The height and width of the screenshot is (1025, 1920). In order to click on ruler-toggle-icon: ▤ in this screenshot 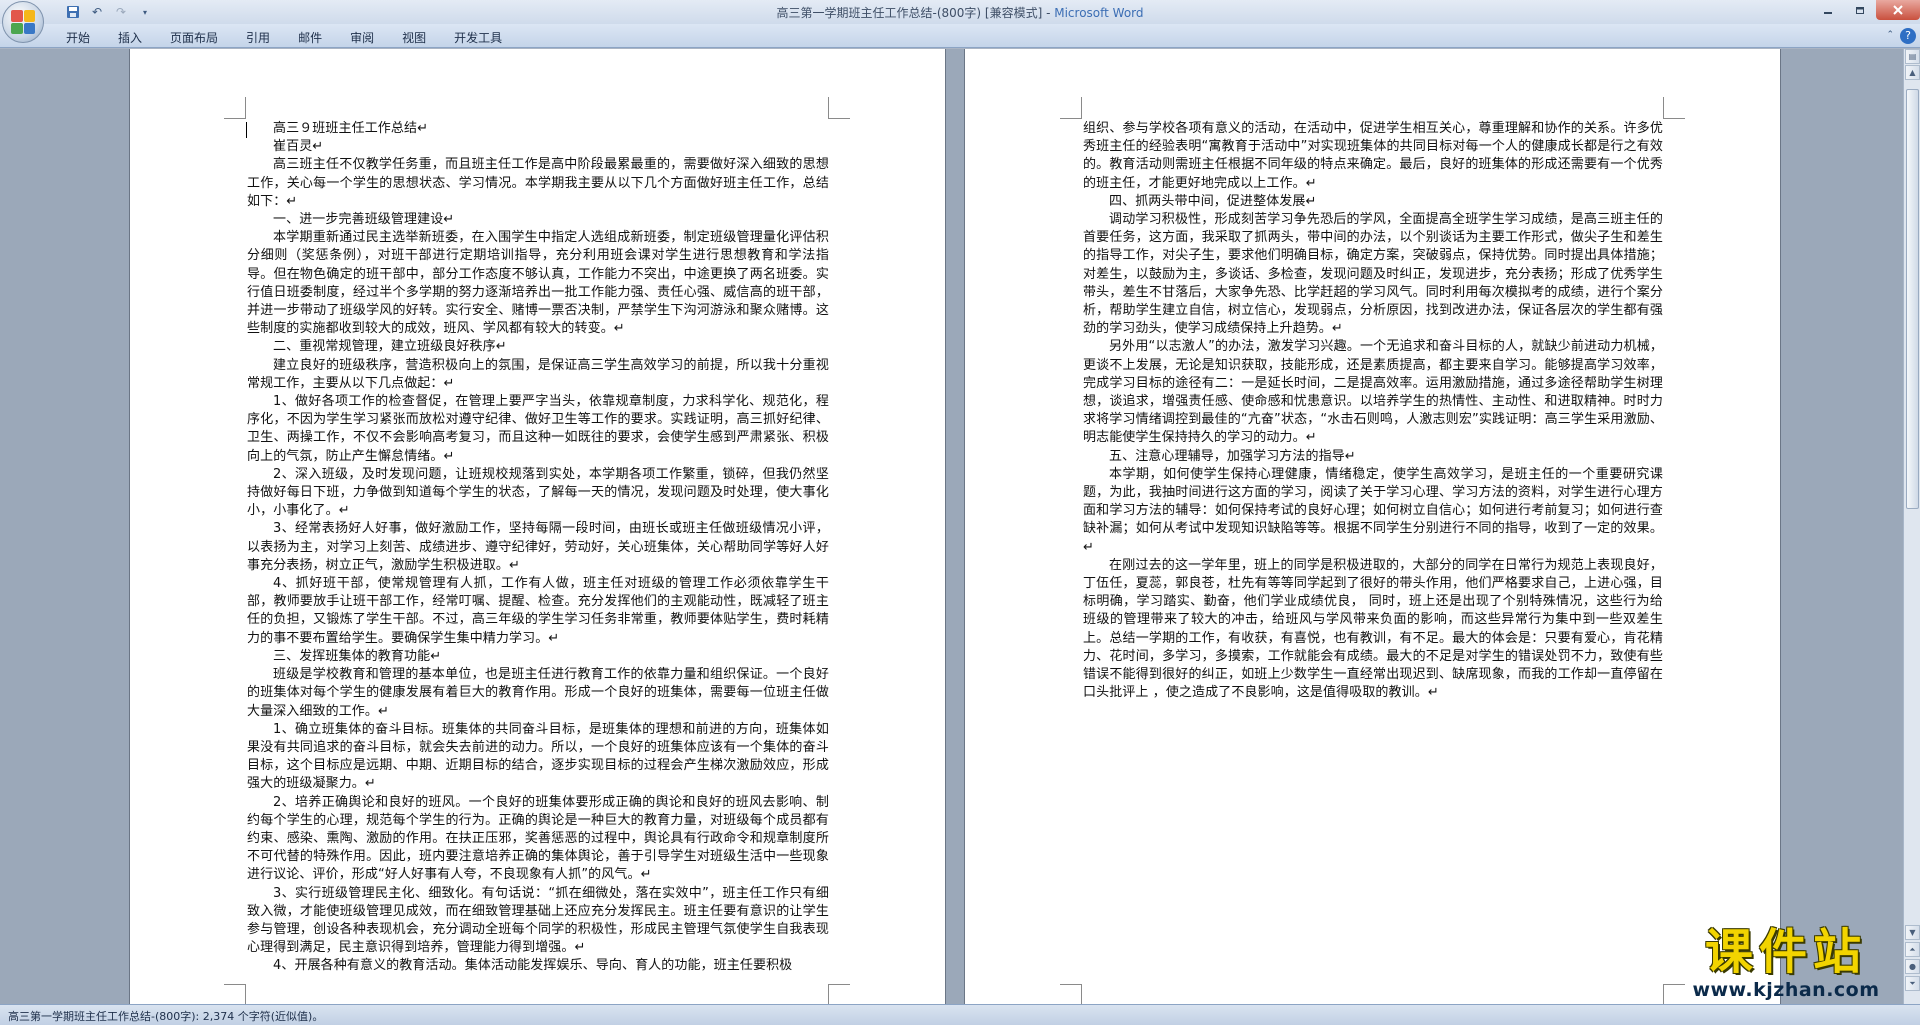, I will do `click(1912, 56)`.